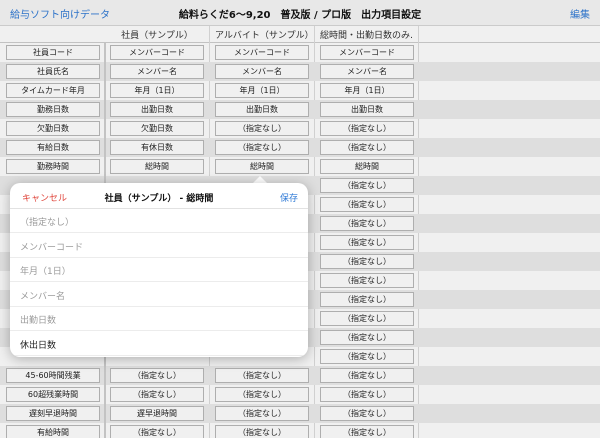  I want to click on option-item: 年月（1日）, so click(159, 270).